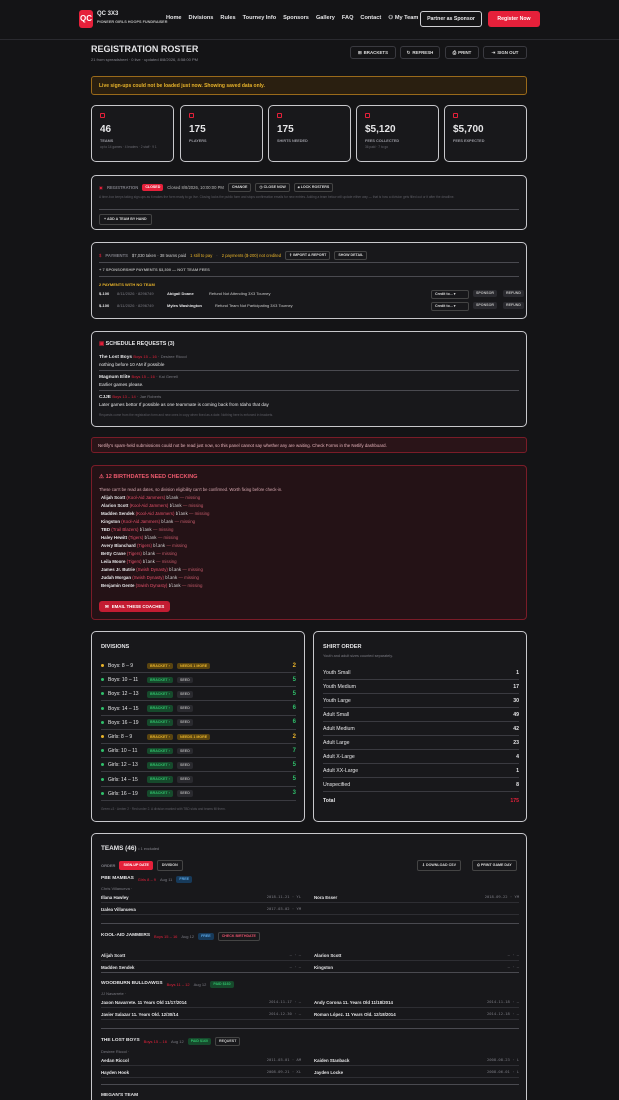 This screenshot has height=1100, width=619. Describe the element at coordinates (239, 187) in the screenshot. I see `change-button: CHANGE` at that location.